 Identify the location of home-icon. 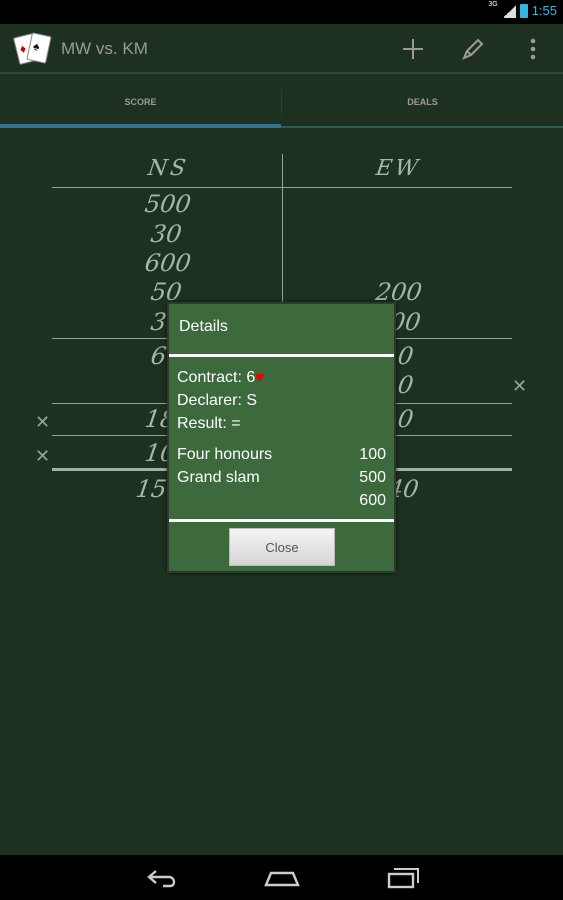
(282, 879).